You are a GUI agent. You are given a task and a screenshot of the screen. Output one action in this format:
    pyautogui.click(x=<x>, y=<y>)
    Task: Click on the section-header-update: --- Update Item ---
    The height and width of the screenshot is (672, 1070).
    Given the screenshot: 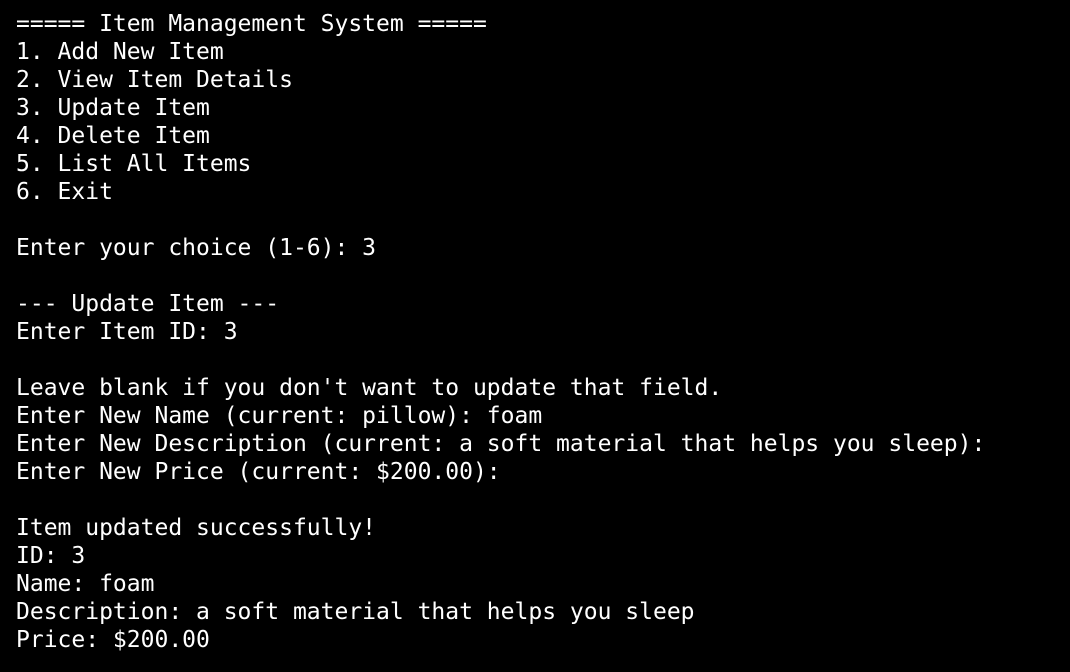 What is the action you would take?
    pyautogui.click(x=148, y=304)
    